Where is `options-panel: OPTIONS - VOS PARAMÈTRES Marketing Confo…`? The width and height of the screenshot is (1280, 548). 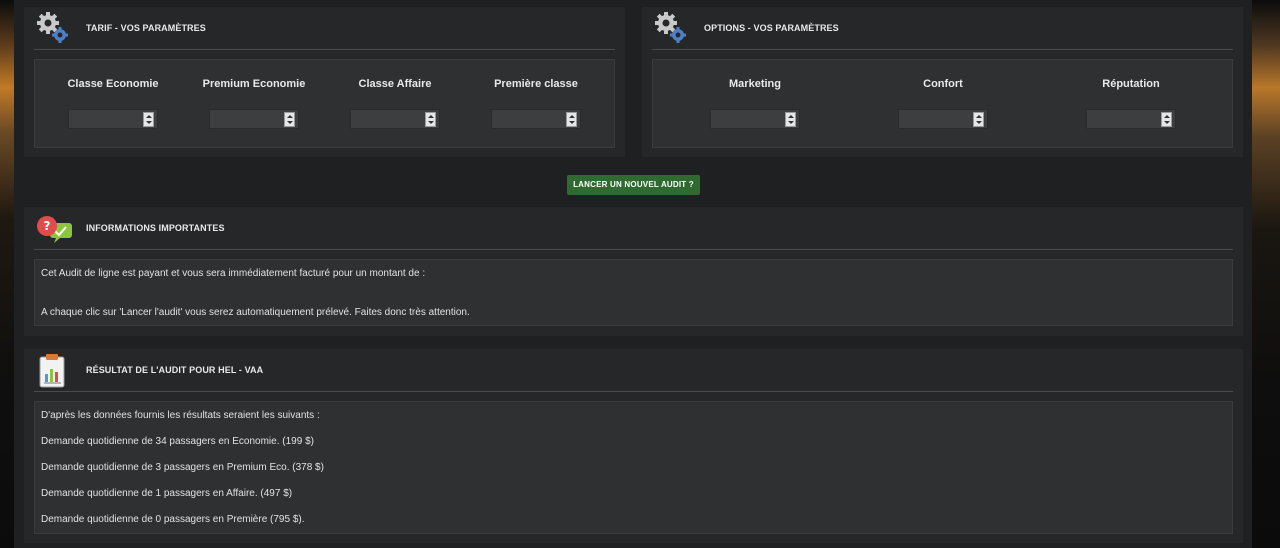
options-panel: OPTIONS - VOS PARAMÈTRES Marketing Confo… is located at coordinates (942, 82).